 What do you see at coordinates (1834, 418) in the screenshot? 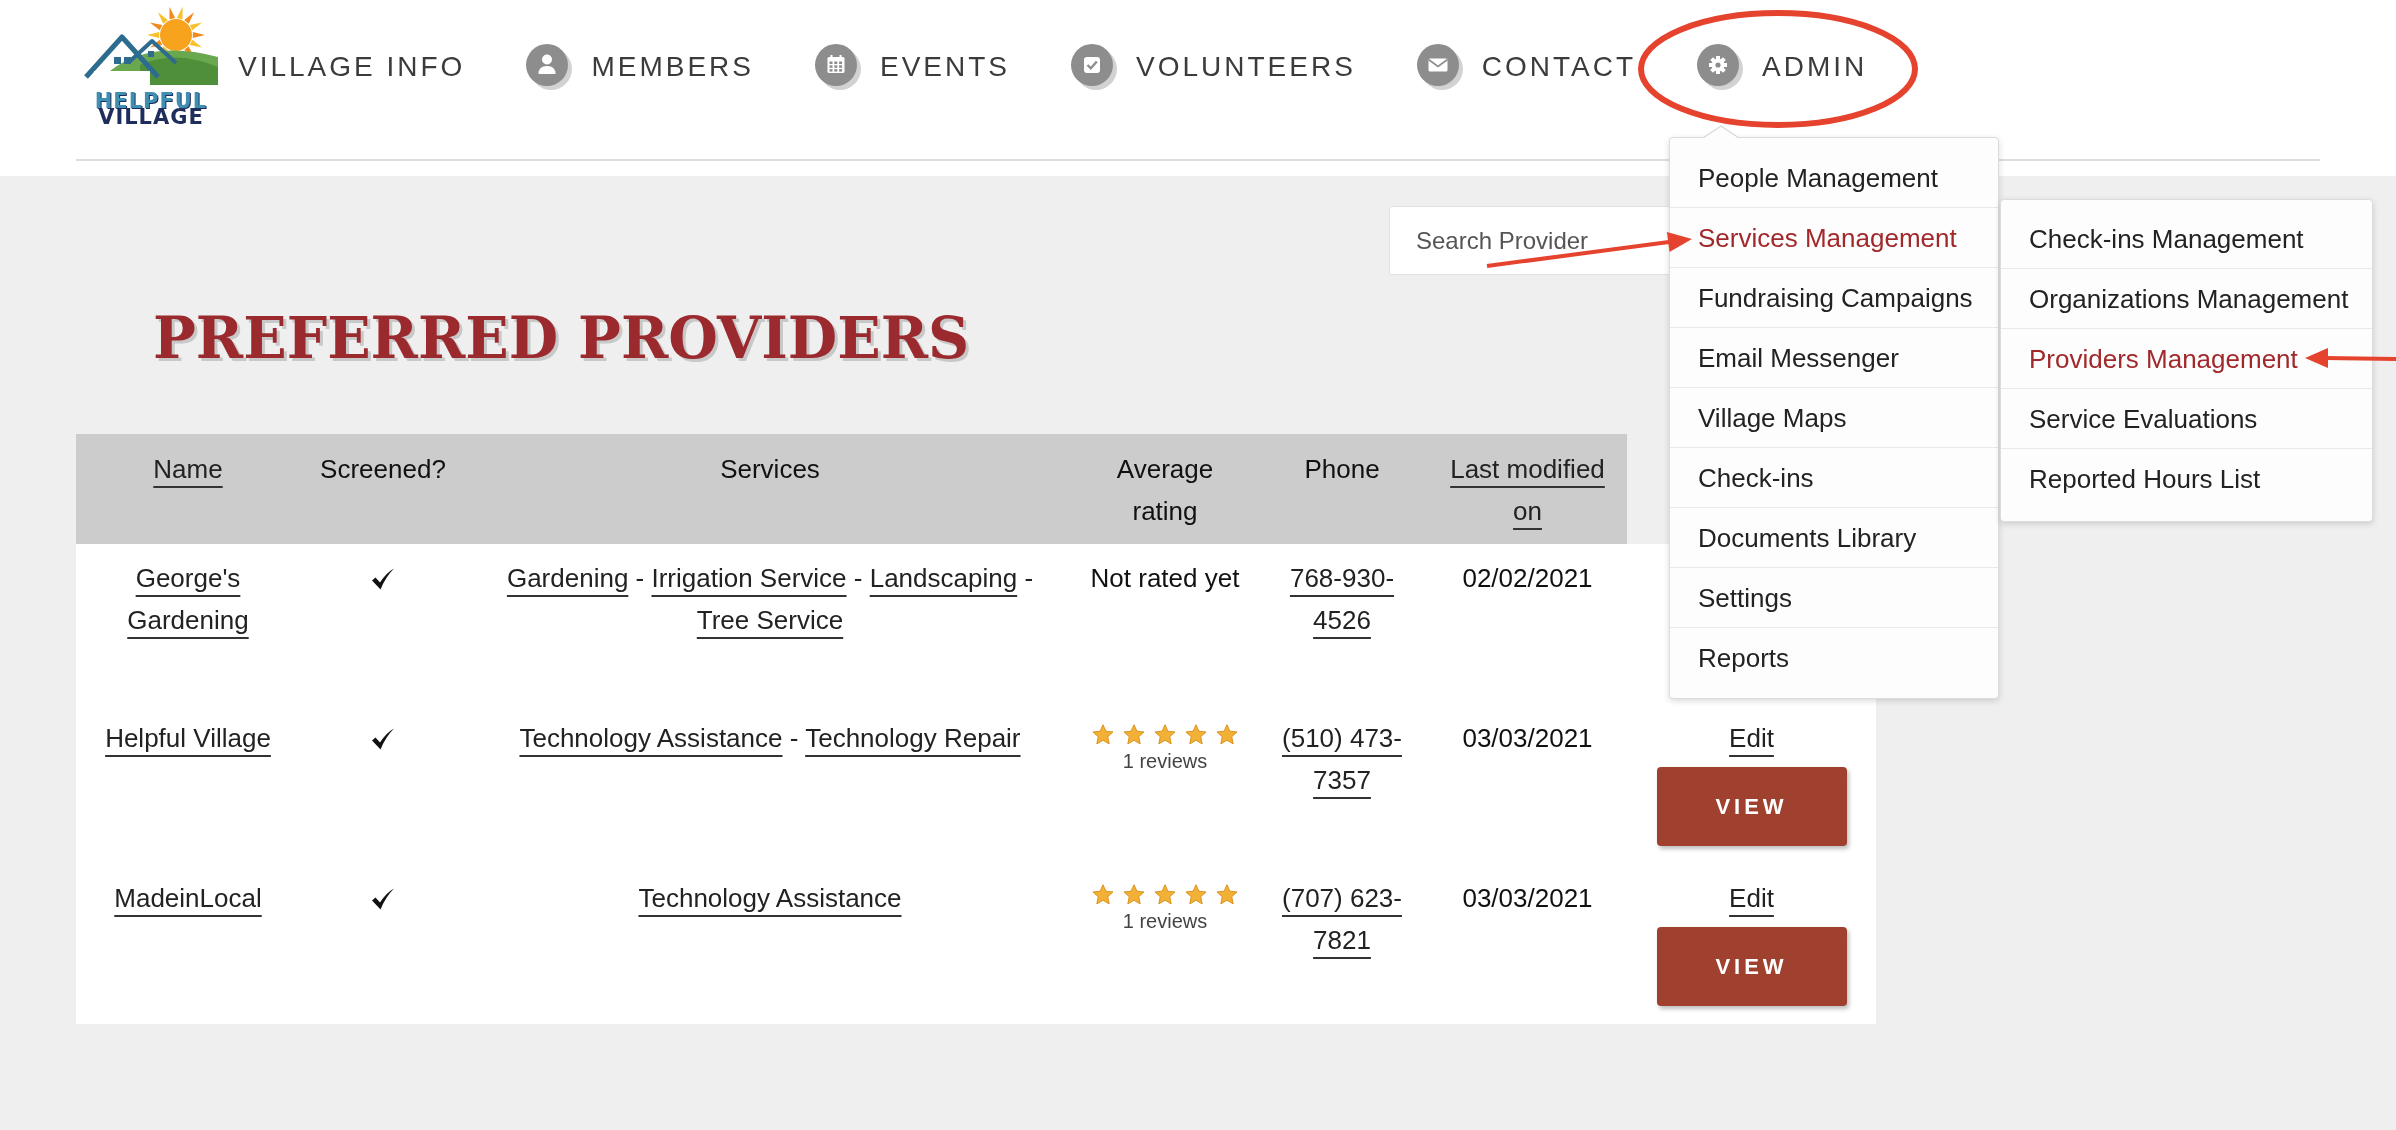
I see `menu-item: Village Maps` at bounding box center [1834, 418].